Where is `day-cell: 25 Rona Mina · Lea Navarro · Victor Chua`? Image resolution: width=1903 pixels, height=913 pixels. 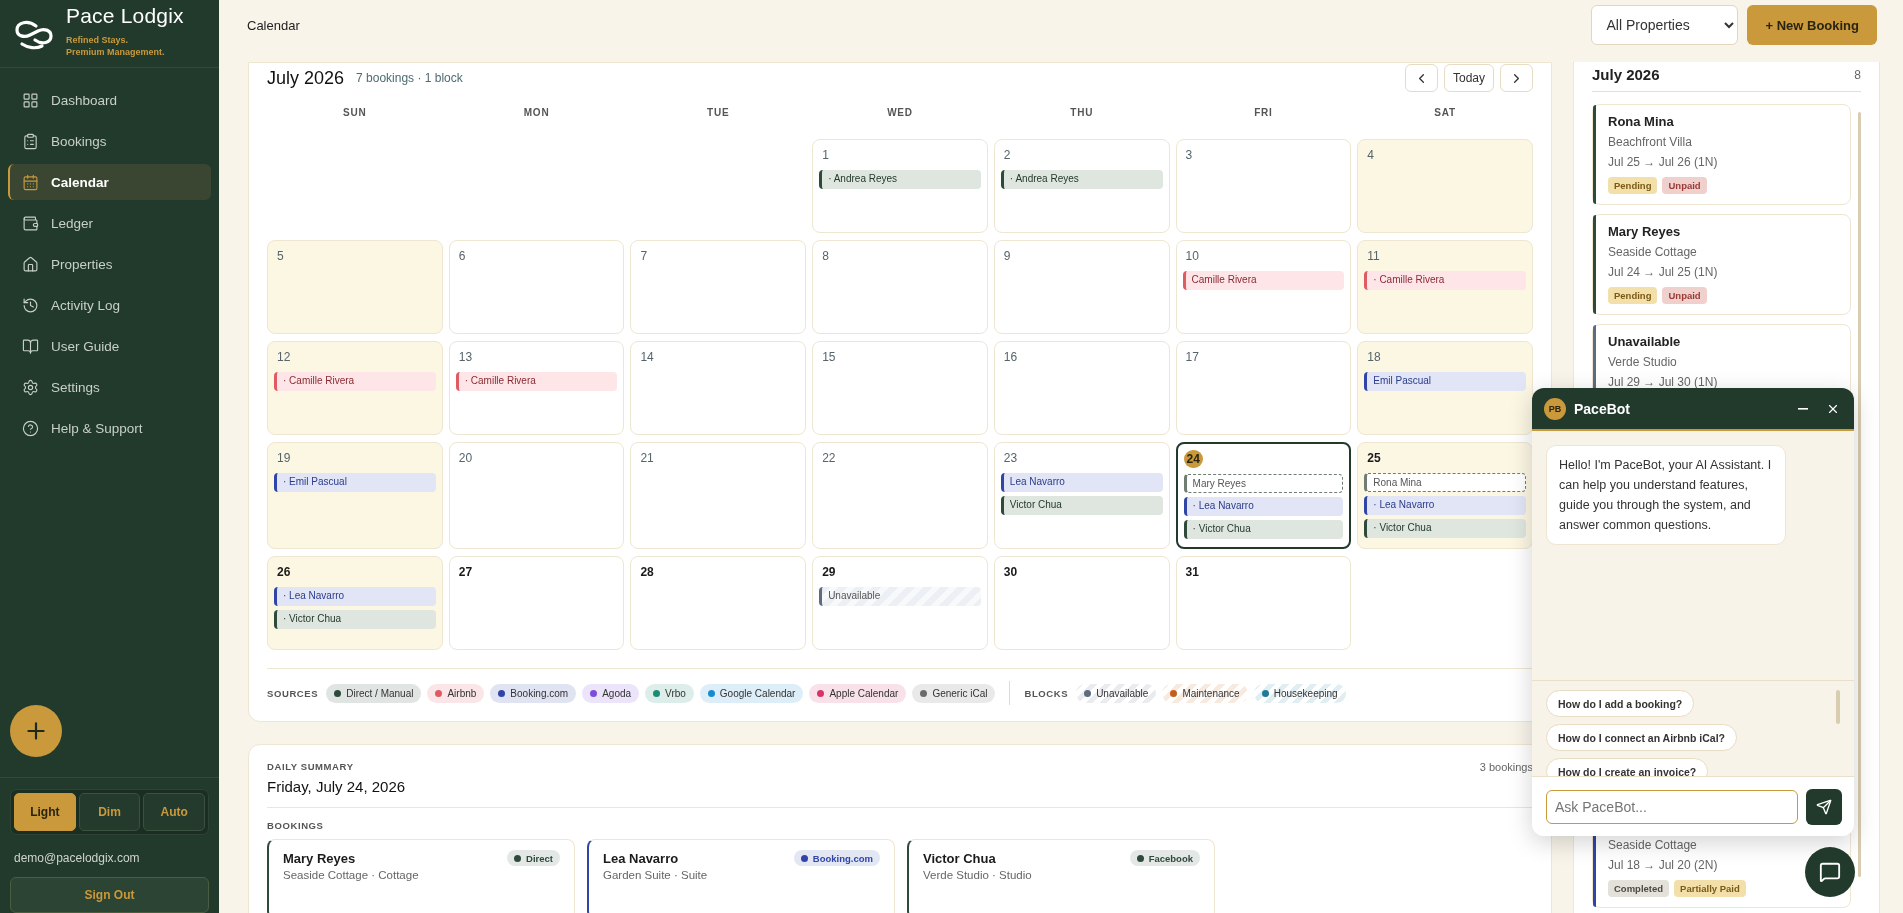 day-cell: 25 Rona Mina · Lea Navarro · Victor Chua is located at coordinates (1445, 495).